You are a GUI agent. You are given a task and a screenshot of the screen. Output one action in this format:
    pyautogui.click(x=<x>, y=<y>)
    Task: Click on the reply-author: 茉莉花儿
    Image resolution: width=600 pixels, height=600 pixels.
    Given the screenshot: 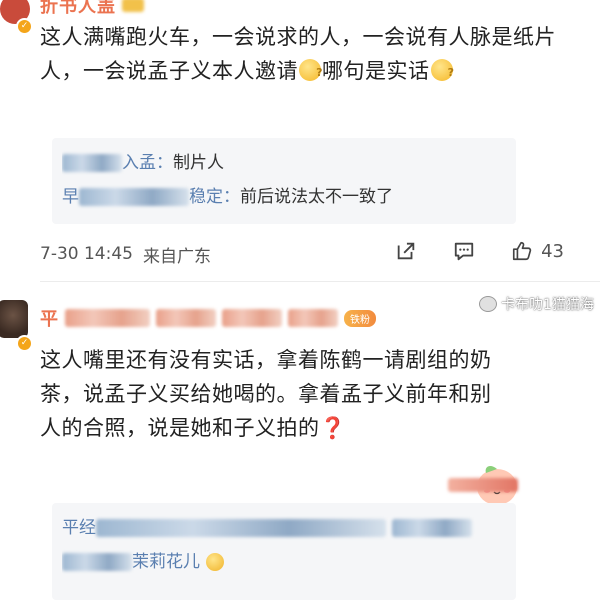 What is the action you would take?
    pyautogui.click(x=166, y=562)
    